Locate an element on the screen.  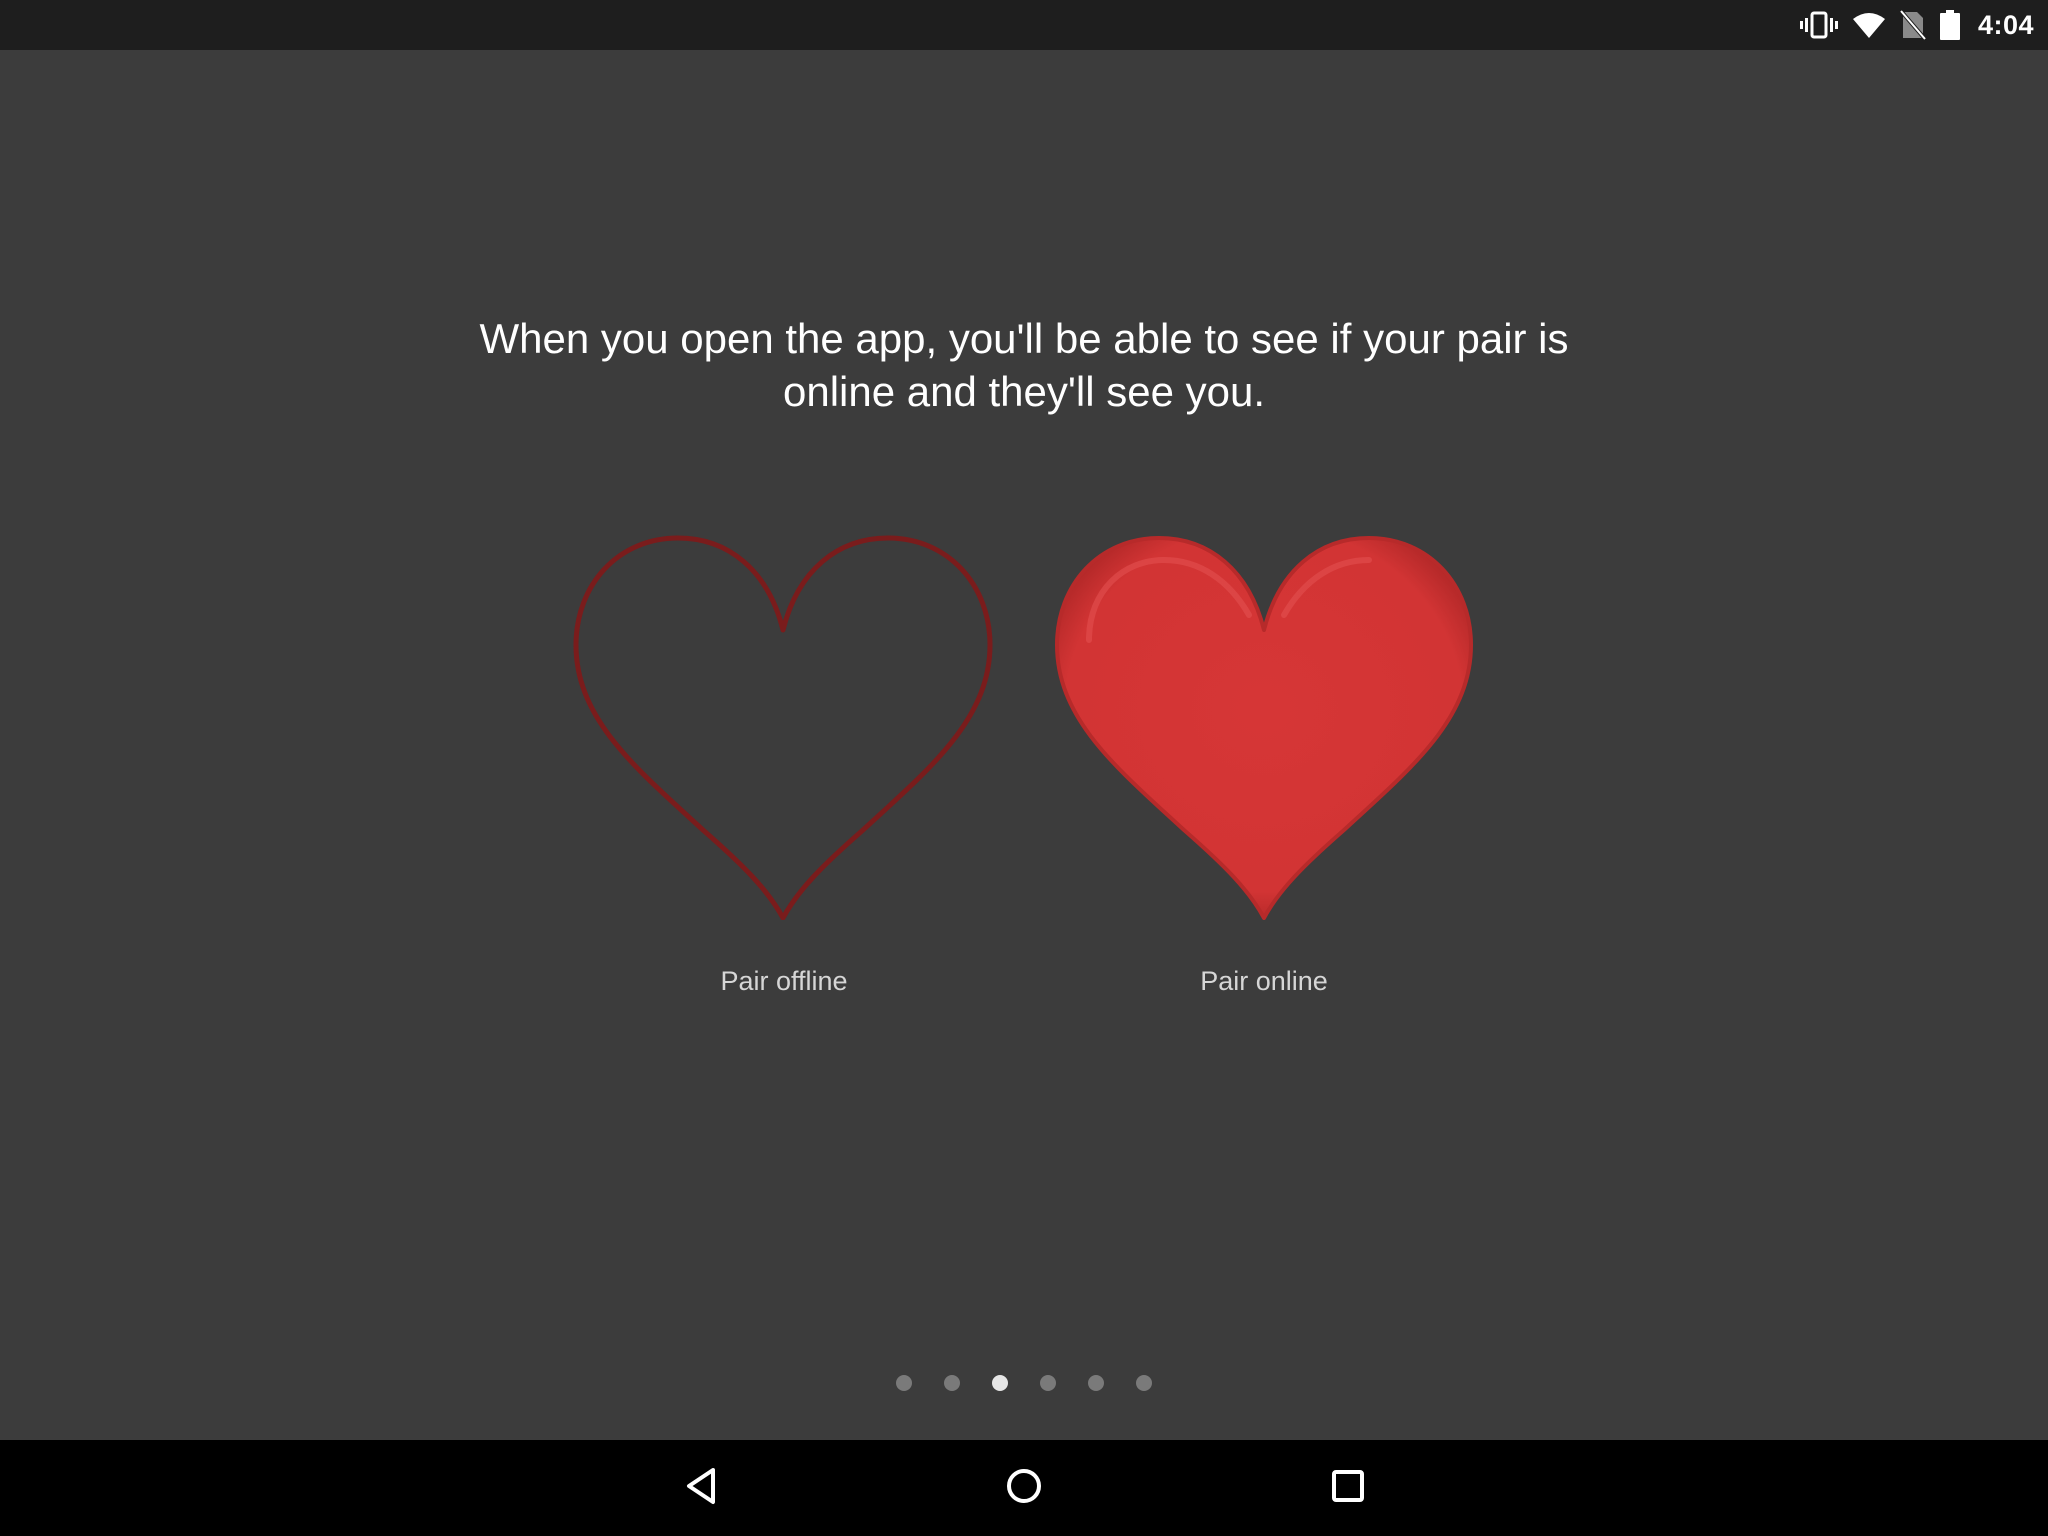
pair-online-label: Pair online is located at coordinates (1264, 981).